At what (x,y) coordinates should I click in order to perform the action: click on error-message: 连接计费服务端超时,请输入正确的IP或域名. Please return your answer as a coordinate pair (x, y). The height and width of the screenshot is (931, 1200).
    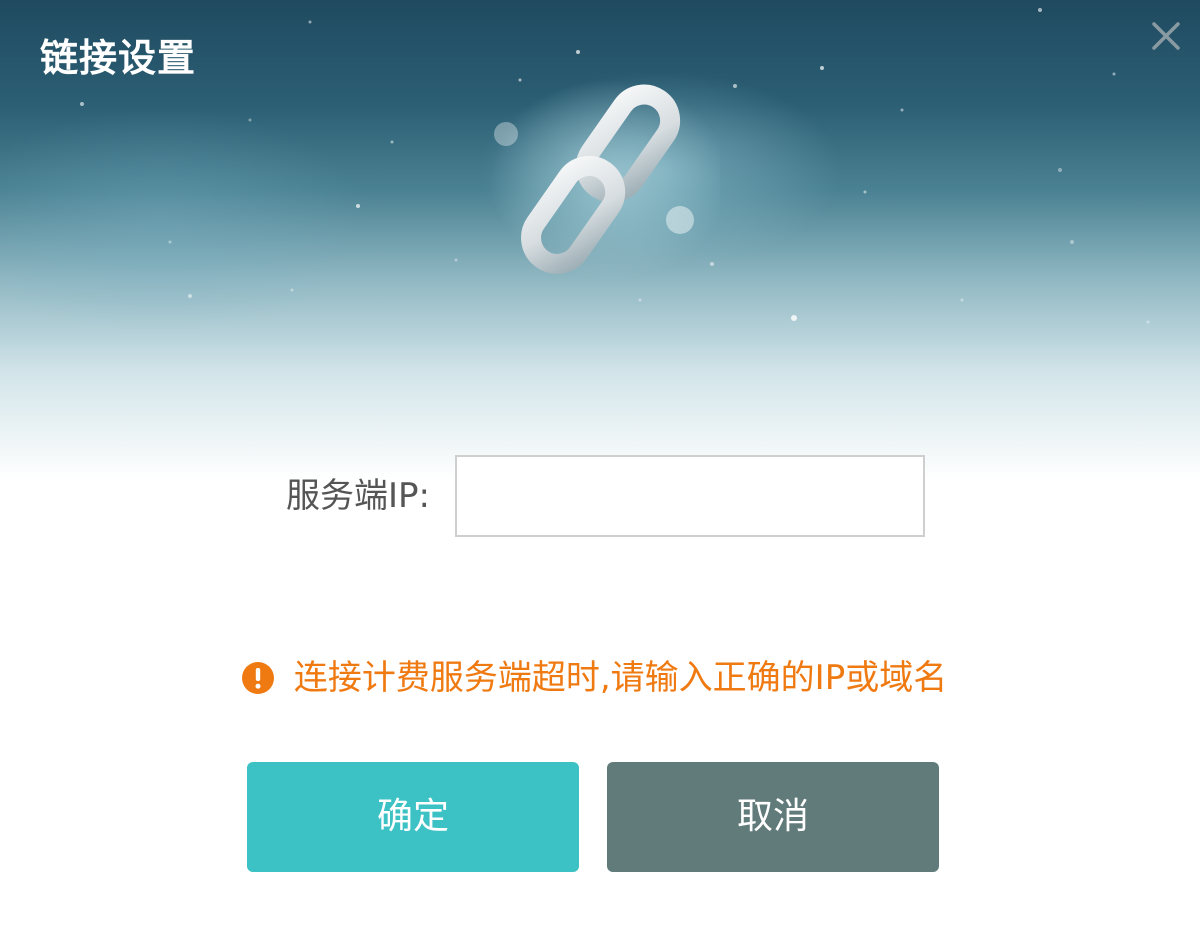
    Looking at the image, I should click on (620, 678).